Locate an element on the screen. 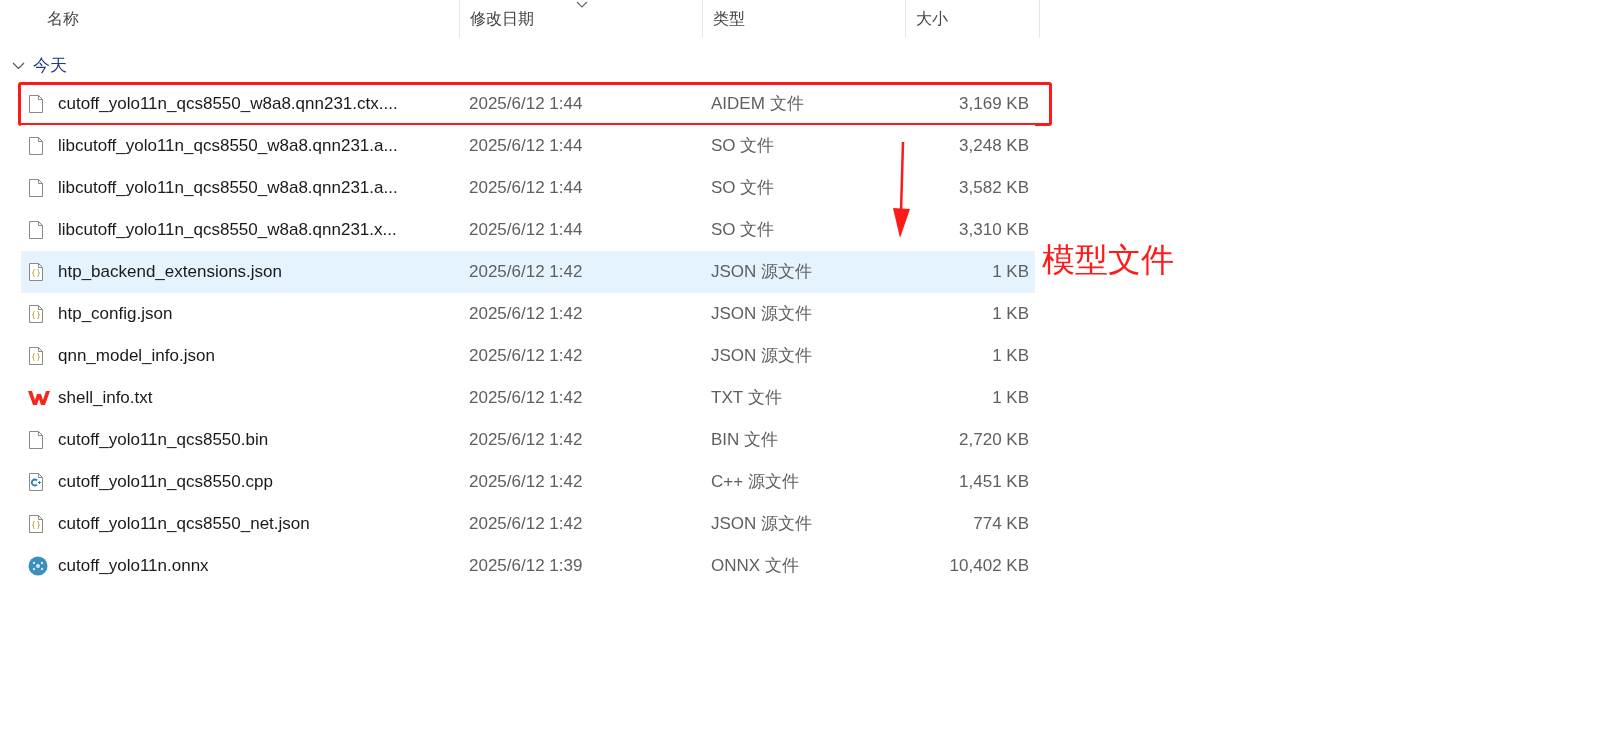  file-row: htp_backend_extensions.json 2025/6/12 1:42 JSON 源文件 1 KB is located at coordinates (528, 272).